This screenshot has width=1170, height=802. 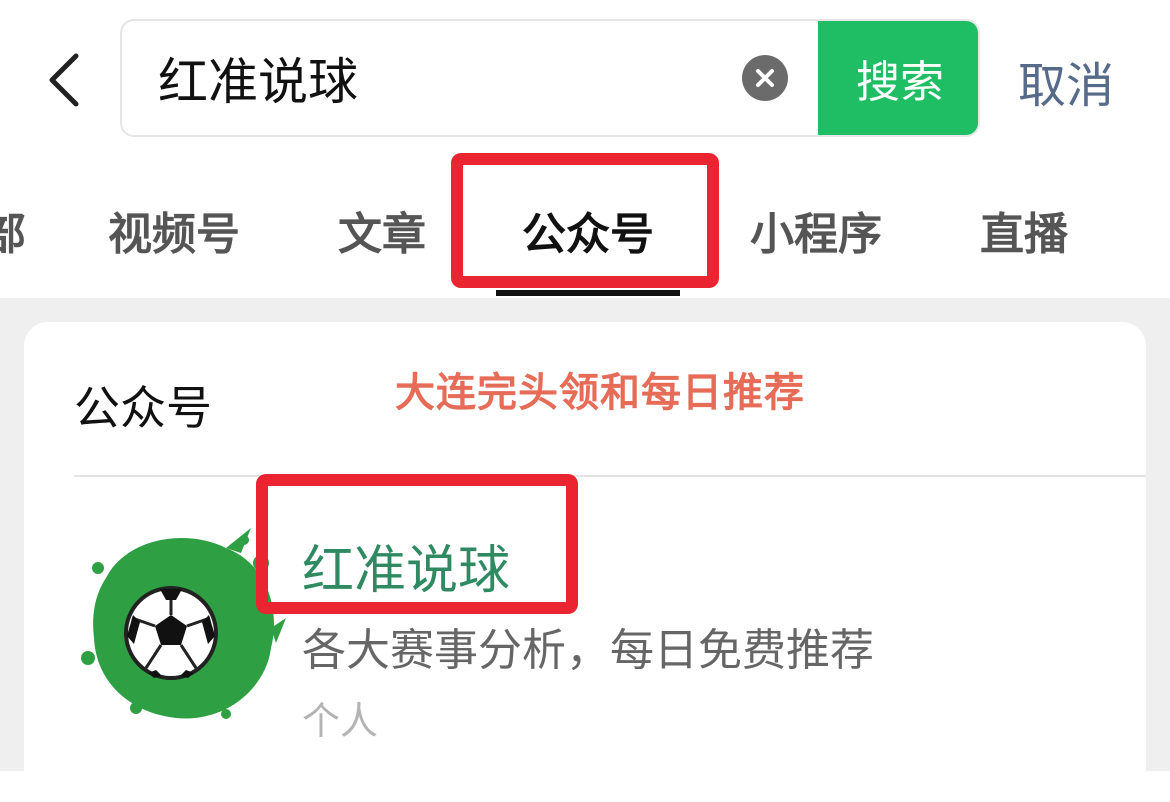 What do you see at coordinates (816, 230) in the screenshot?
I see `tab-mini-programs: 小程序` at bounding box center [816, 230].